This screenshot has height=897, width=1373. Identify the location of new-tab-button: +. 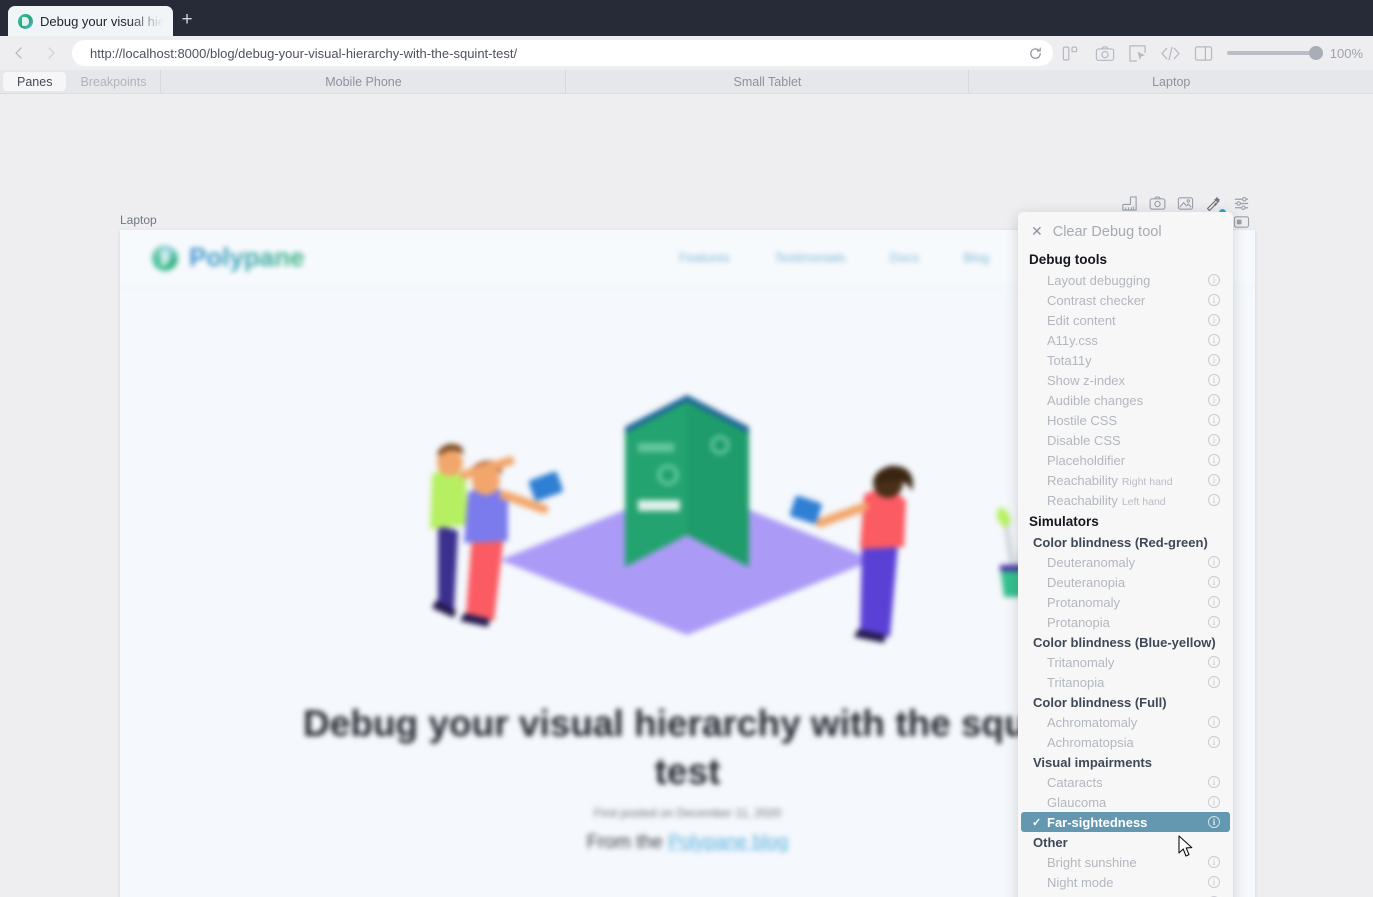
(187, 20).